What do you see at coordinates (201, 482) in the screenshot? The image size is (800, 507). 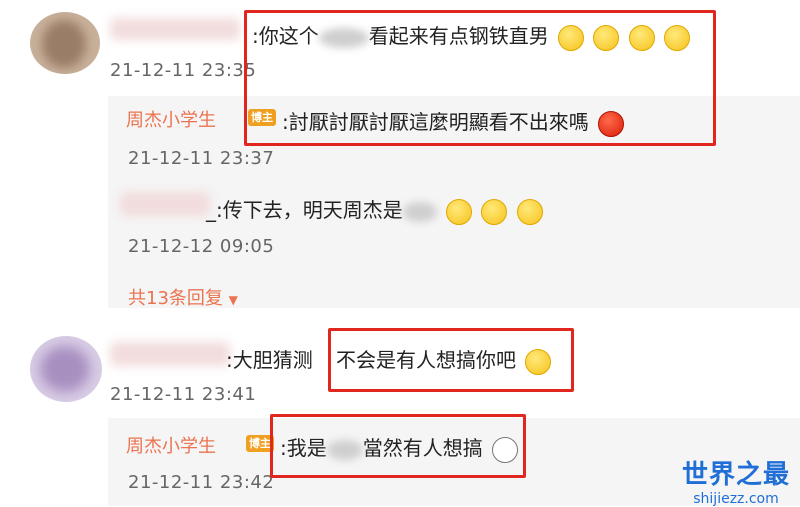 I see `timestamp: 21-12-11 23:42` at bounding box center [201, 482].